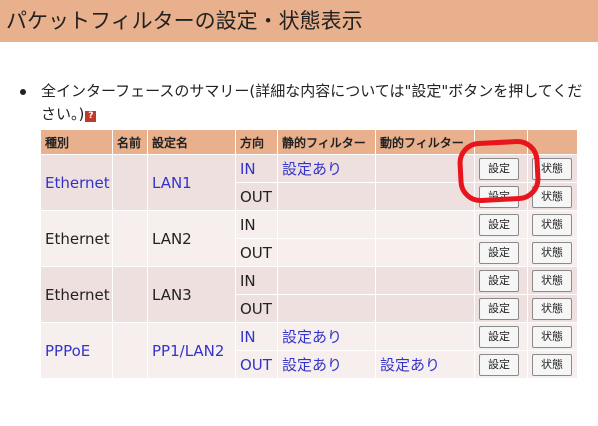 The image size is (598, 426). Describe the element at coordinates (191, 294) in the screenshot. I see `setting-name: LAN3` at that location.